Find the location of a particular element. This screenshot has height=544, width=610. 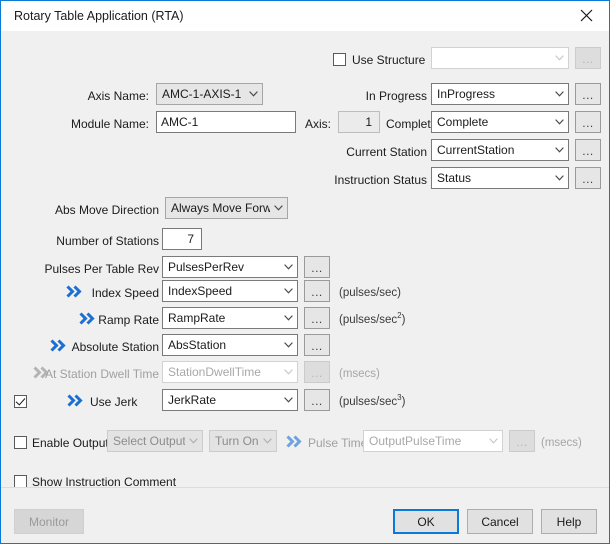

help-button: Help is located at coordinates (569, 521).